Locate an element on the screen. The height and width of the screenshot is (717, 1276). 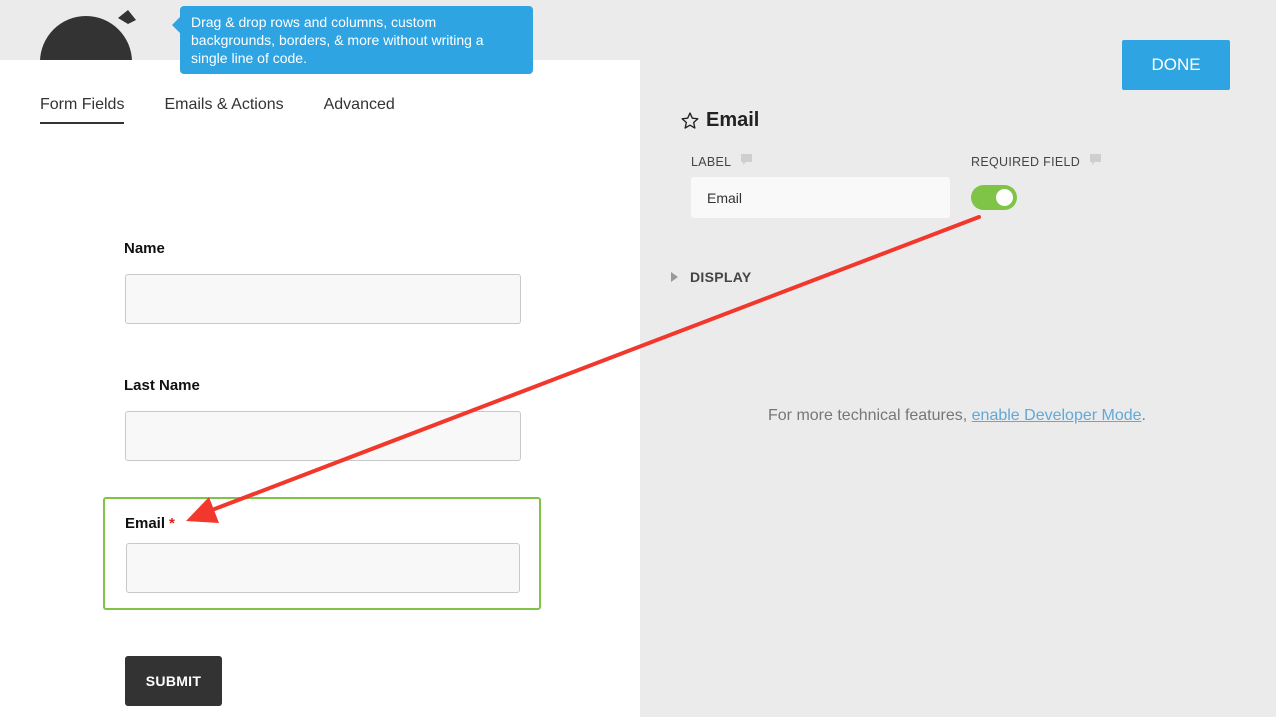
settings-title: Email is located at coordinates (719, 120).